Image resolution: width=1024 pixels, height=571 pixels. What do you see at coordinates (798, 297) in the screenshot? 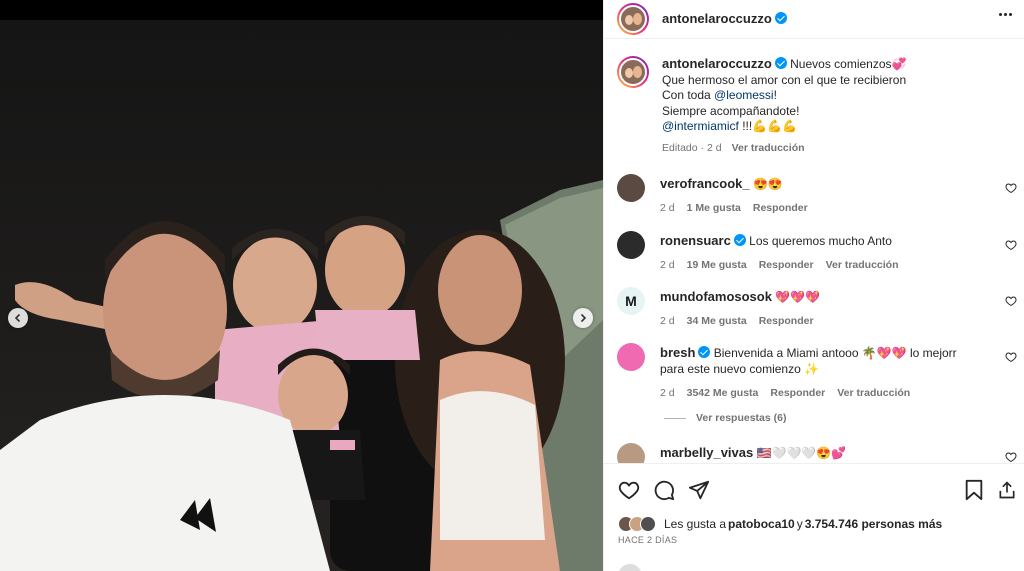
I see `comment-text: 💖💖💖` at bounding box center [798, 297].